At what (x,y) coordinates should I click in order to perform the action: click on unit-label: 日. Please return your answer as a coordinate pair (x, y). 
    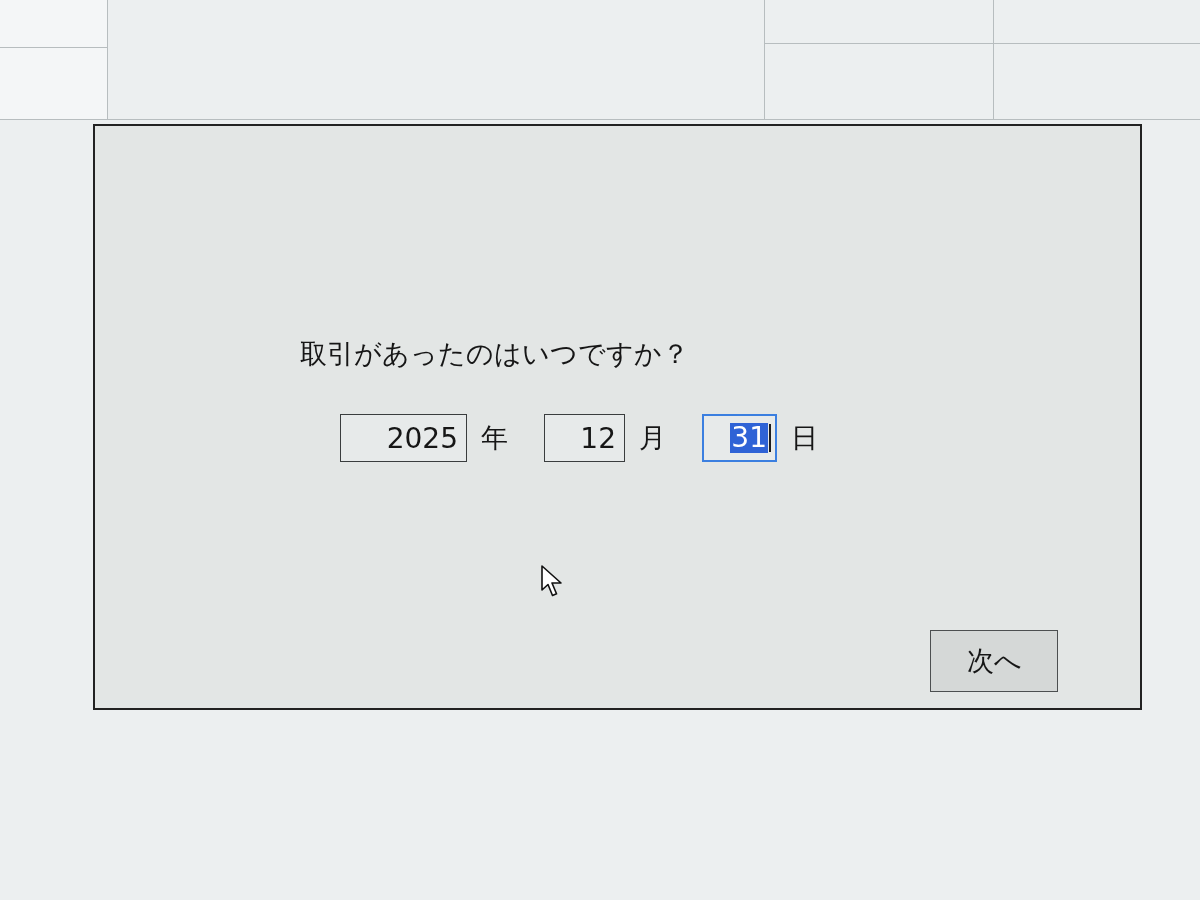
    Looking at the image, I should click on (804, 438).